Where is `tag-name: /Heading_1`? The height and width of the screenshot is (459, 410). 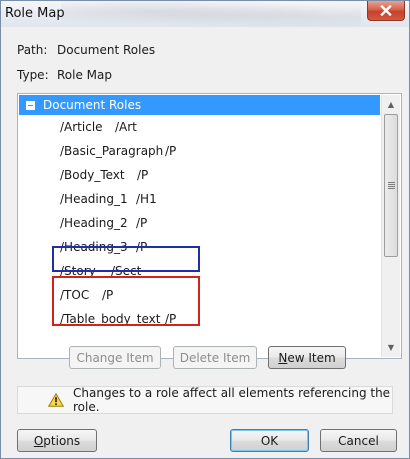
tag-name: /Heading_1 is located at coordinates (94, 199).